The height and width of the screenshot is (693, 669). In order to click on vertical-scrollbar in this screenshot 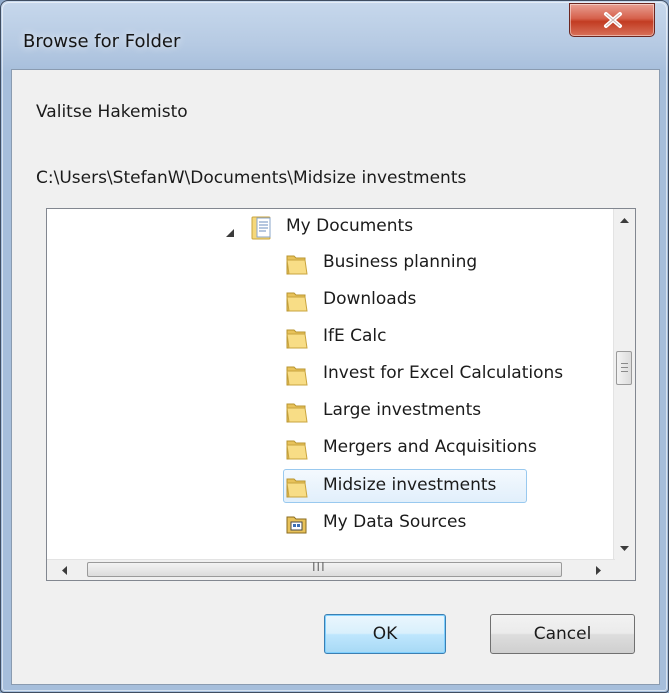, I will do `click(624, 385)`.